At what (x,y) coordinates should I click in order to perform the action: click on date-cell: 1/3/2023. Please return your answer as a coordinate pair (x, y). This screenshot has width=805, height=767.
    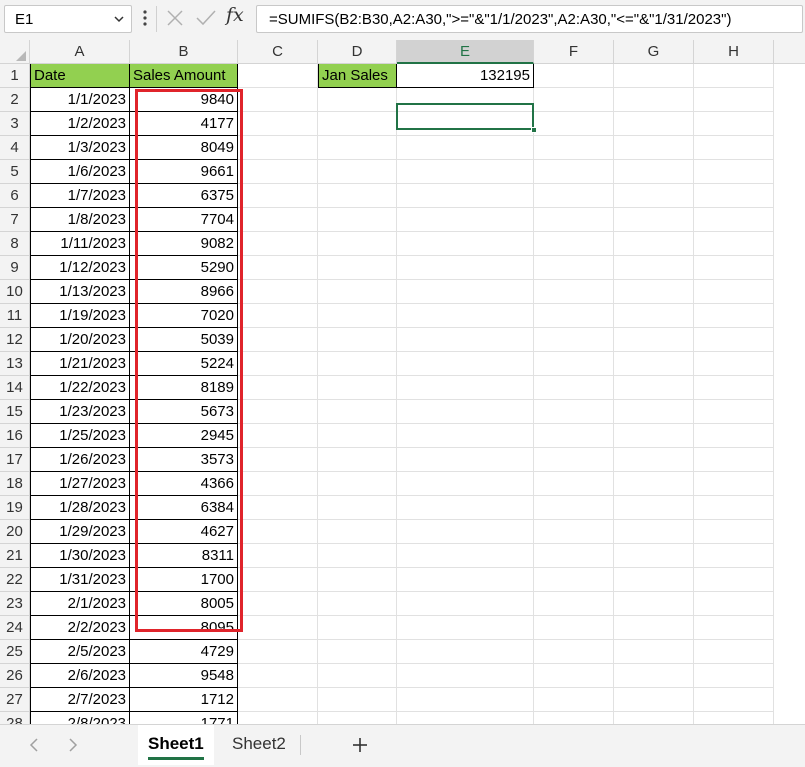
    Looking at the image, I should click on (80, 148).